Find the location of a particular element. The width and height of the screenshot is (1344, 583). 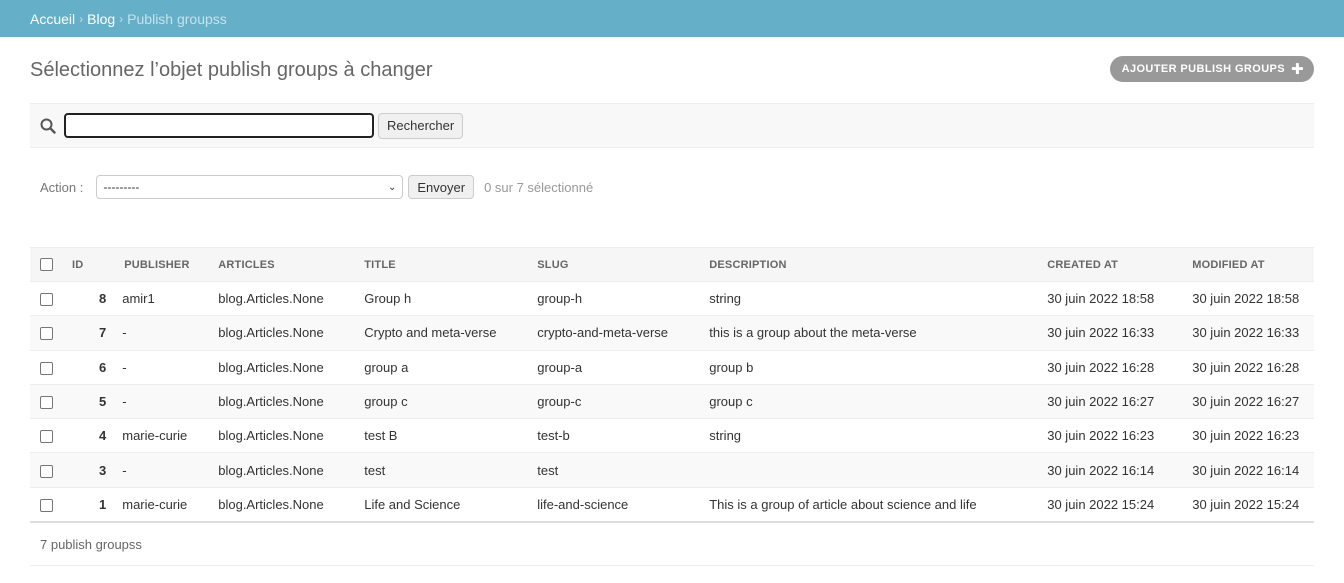

row-id-link: 5 is located at coordinates (89, 402).